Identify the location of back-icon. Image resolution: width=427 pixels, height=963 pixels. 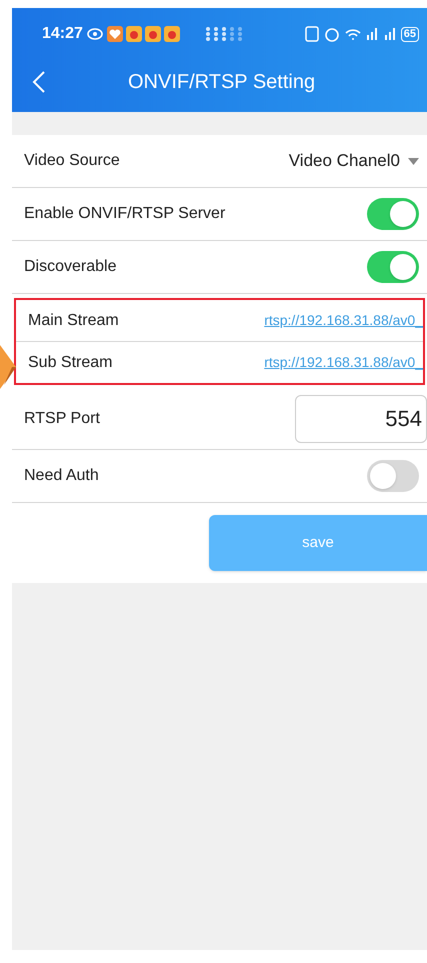
(39, 82).